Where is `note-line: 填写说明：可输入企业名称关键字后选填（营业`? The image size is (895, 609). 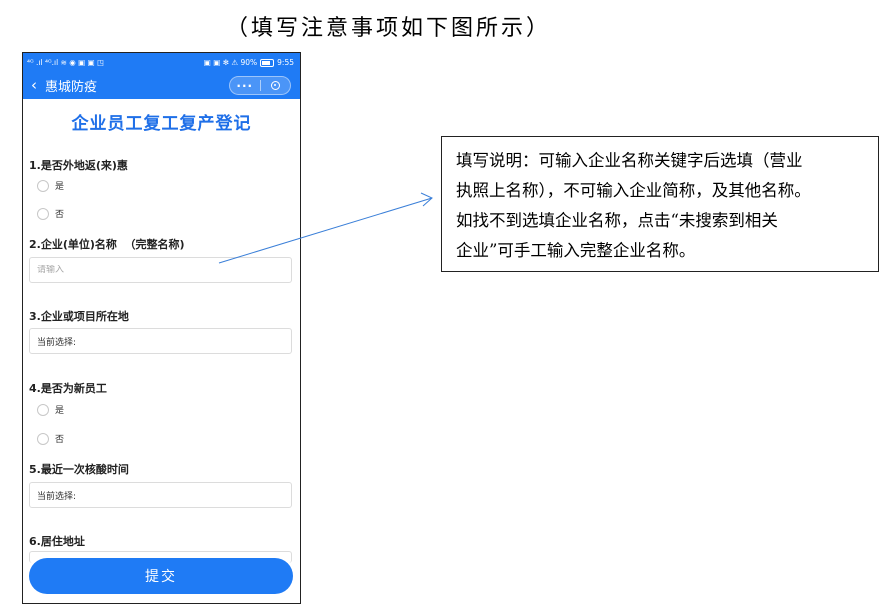 note-line: 填写说明：可输入企业名称关键字后选填（营业 is located at coordinates (629, 160).